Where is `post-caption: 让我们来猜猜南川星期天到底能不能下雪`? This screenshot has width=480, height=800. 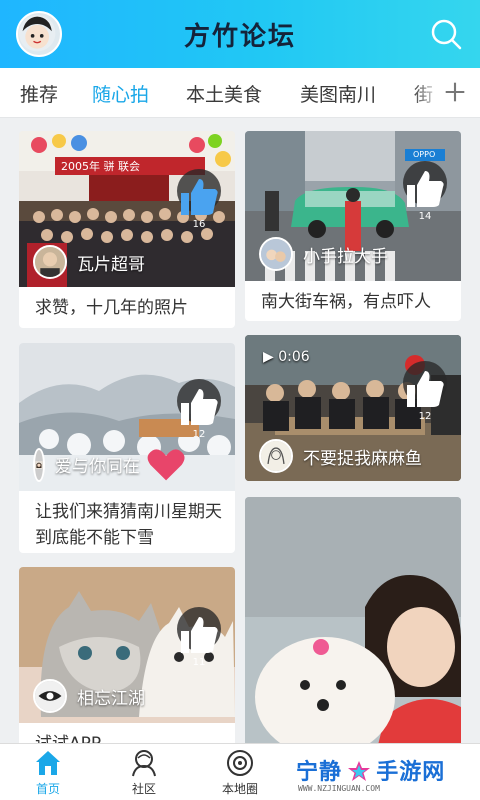
post-caption: 让我们来猜猜南川星期天到底能不能下雪 is located at coordinates (128, 525).